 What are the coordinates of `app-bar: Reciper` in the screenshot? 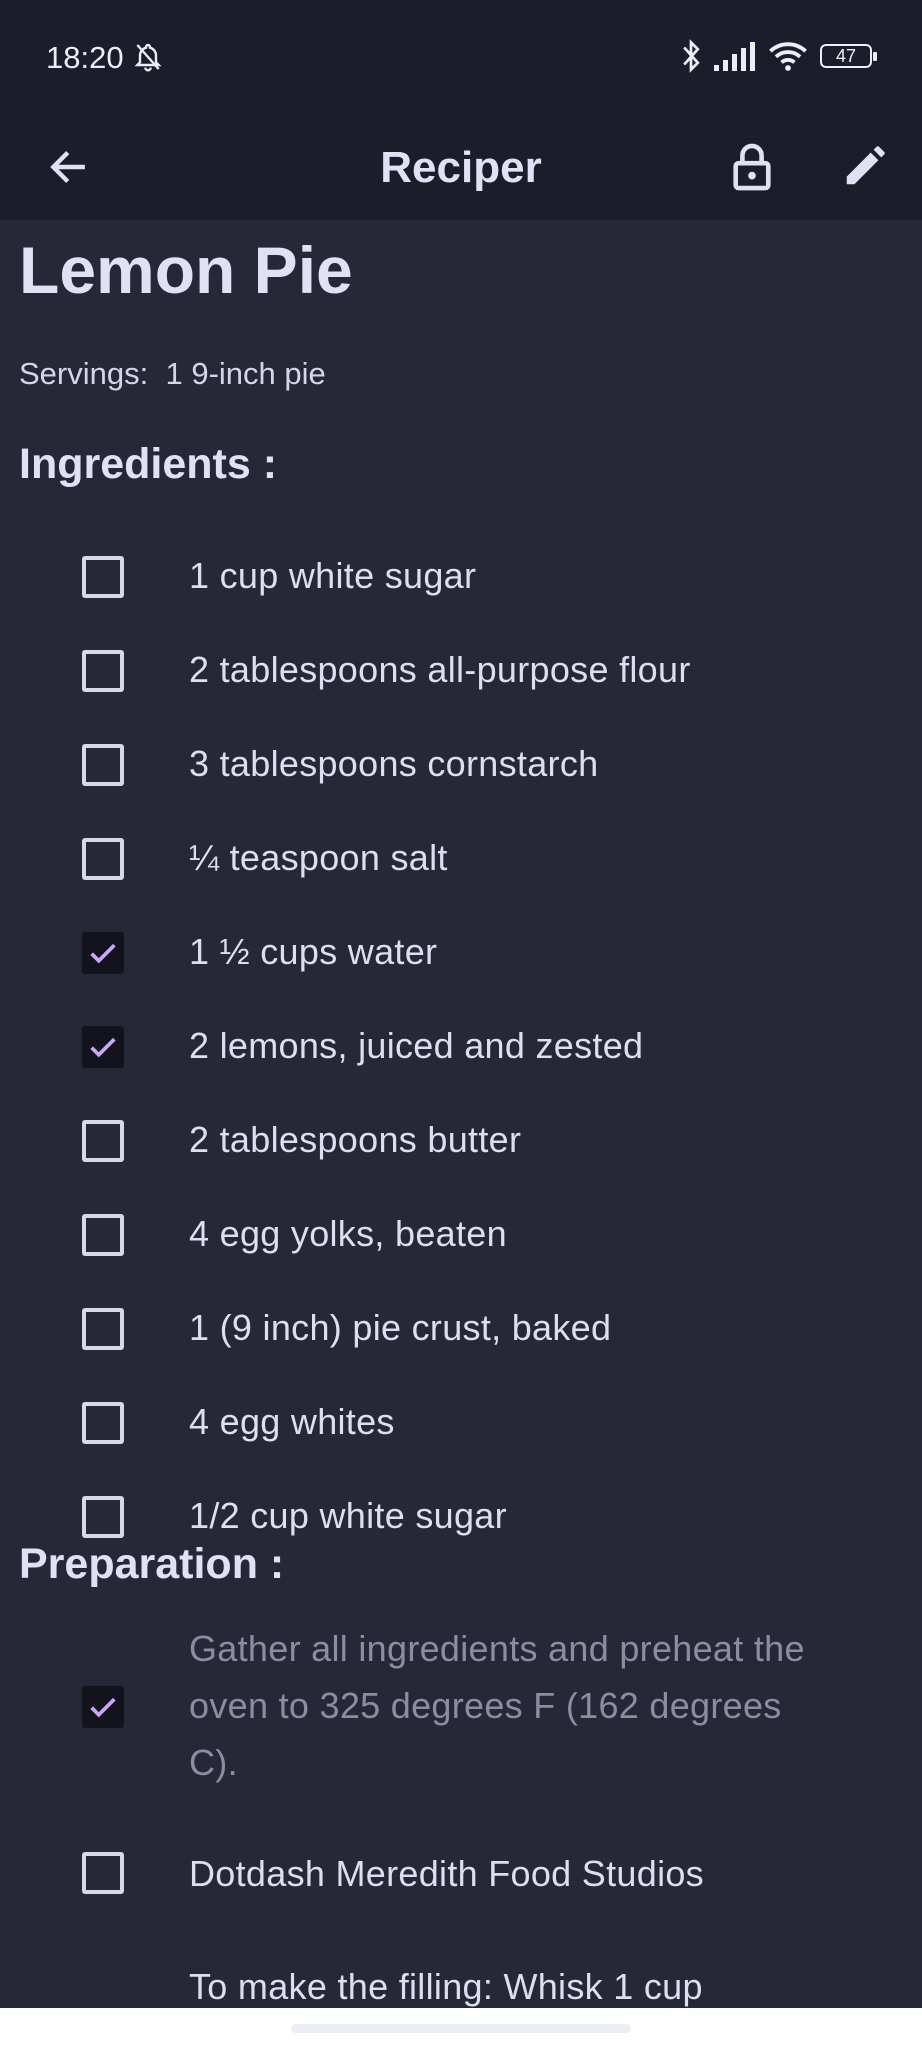 It's located at (461, 167).